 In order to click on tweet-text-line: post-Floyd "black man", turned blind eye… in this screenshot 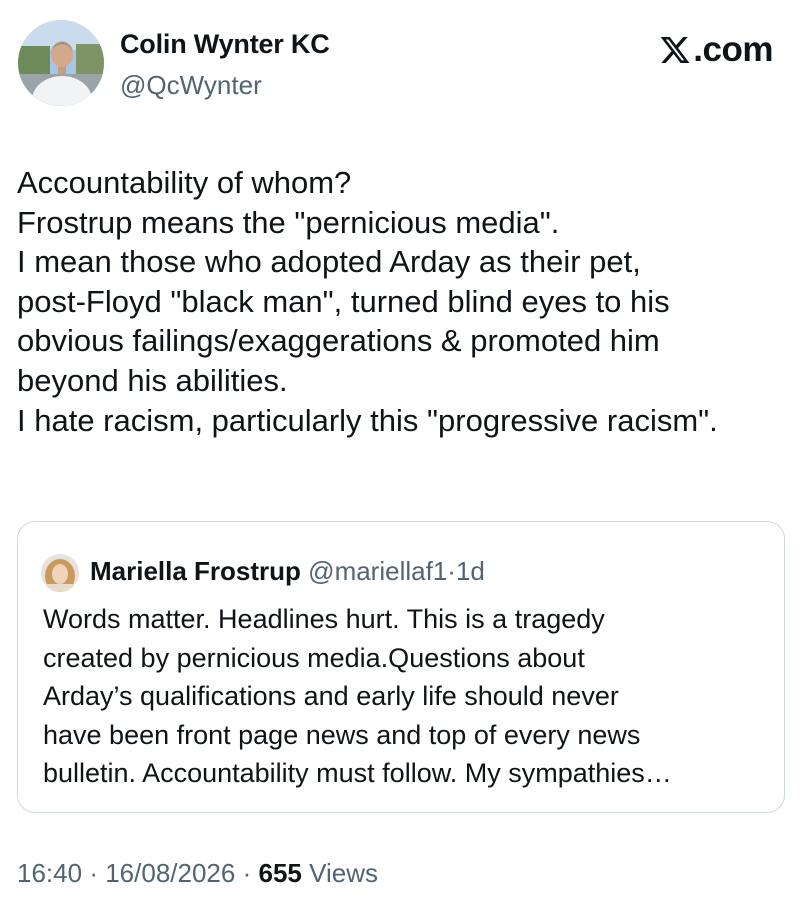, I will do `click(343, 301)`.